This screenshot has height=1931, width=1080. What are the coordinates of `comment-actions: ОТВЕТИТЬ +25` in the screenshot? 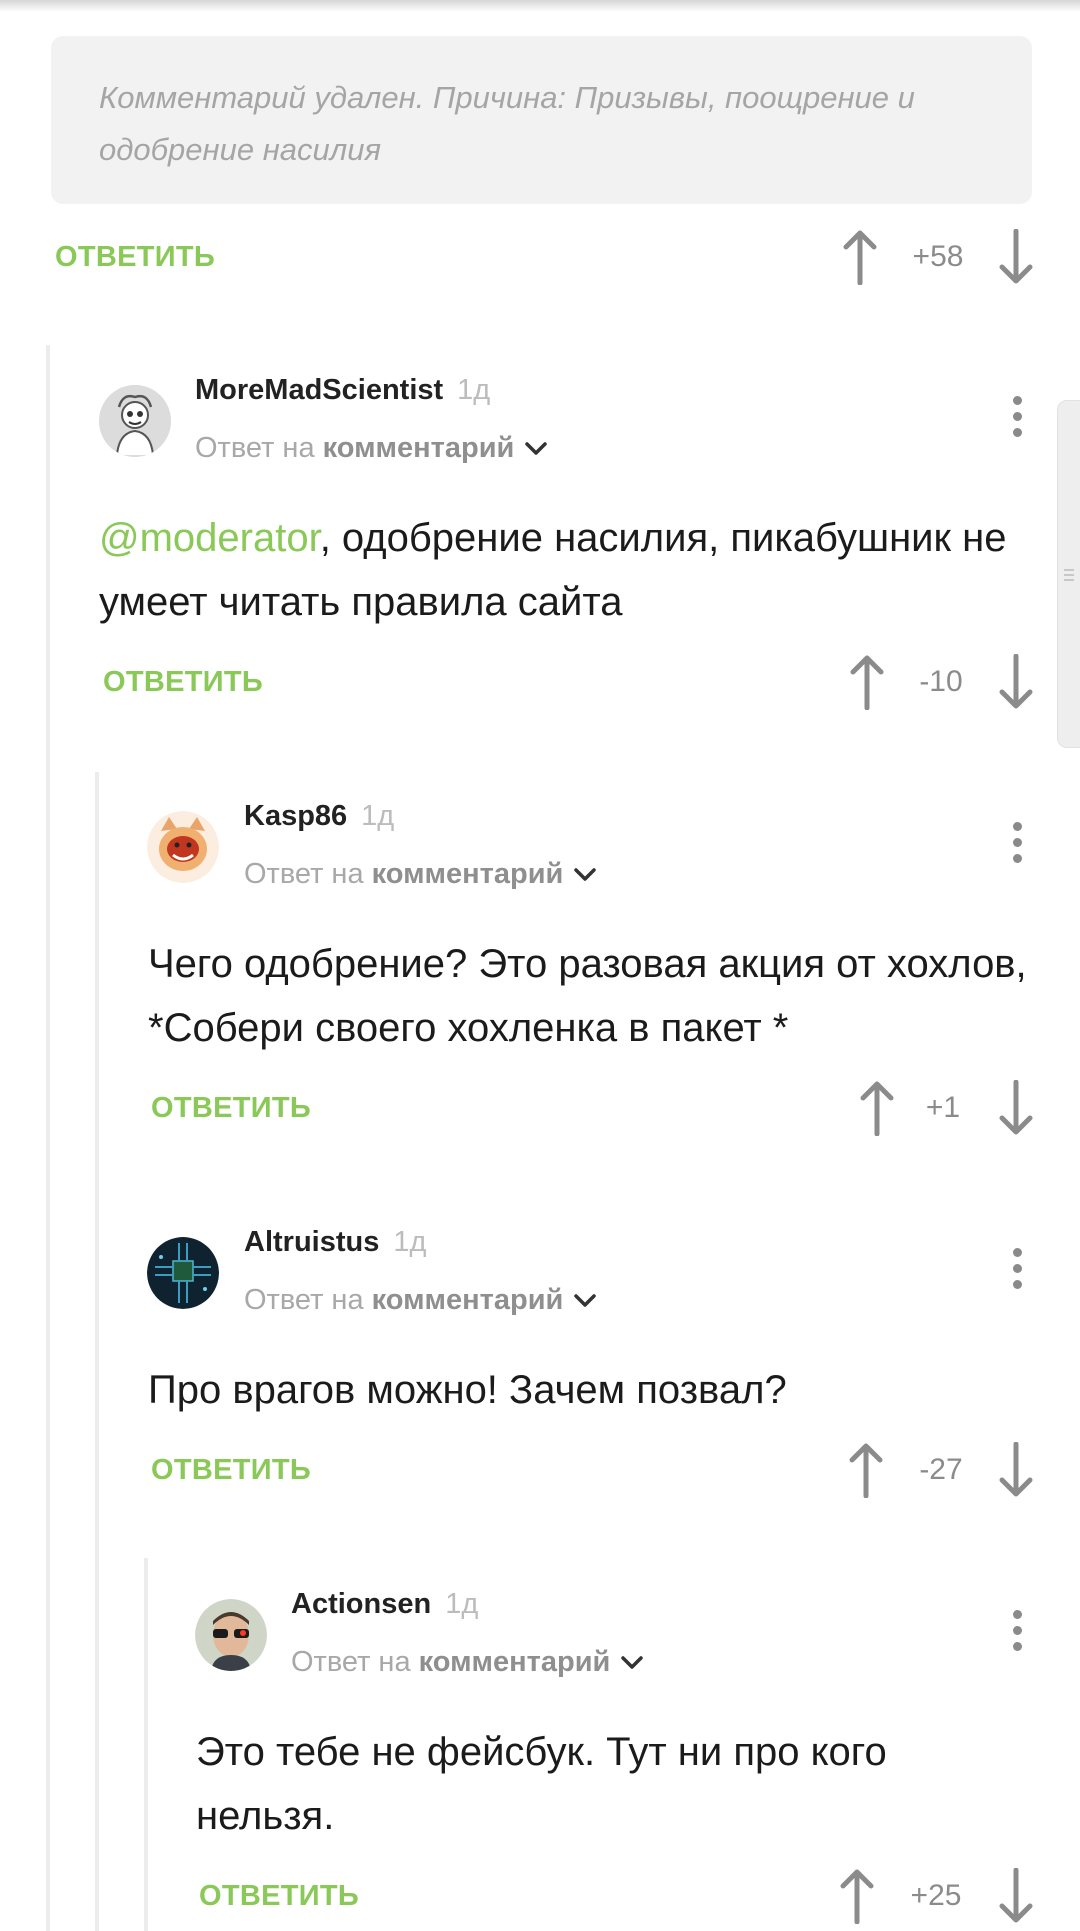 It's located at (616, 1896).